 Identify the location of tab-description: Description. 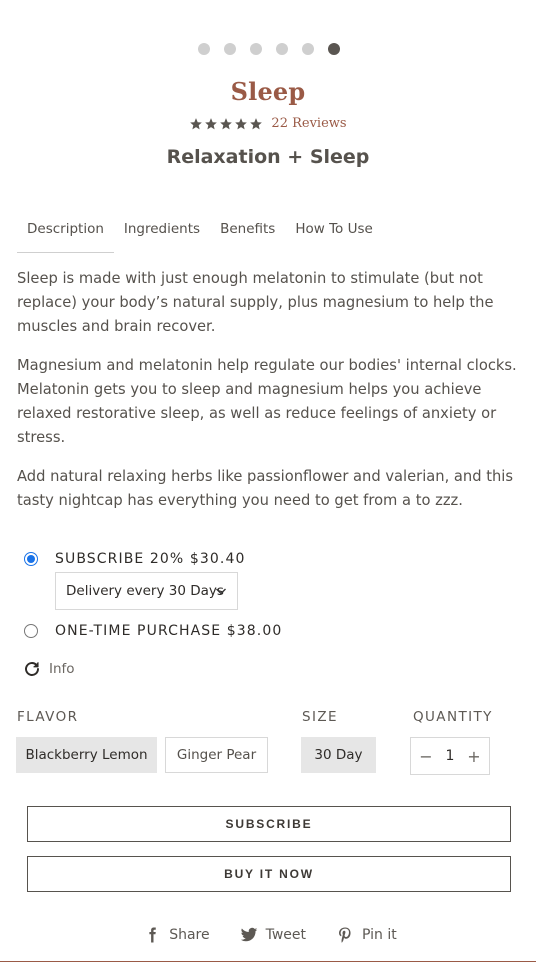
(65, 235).